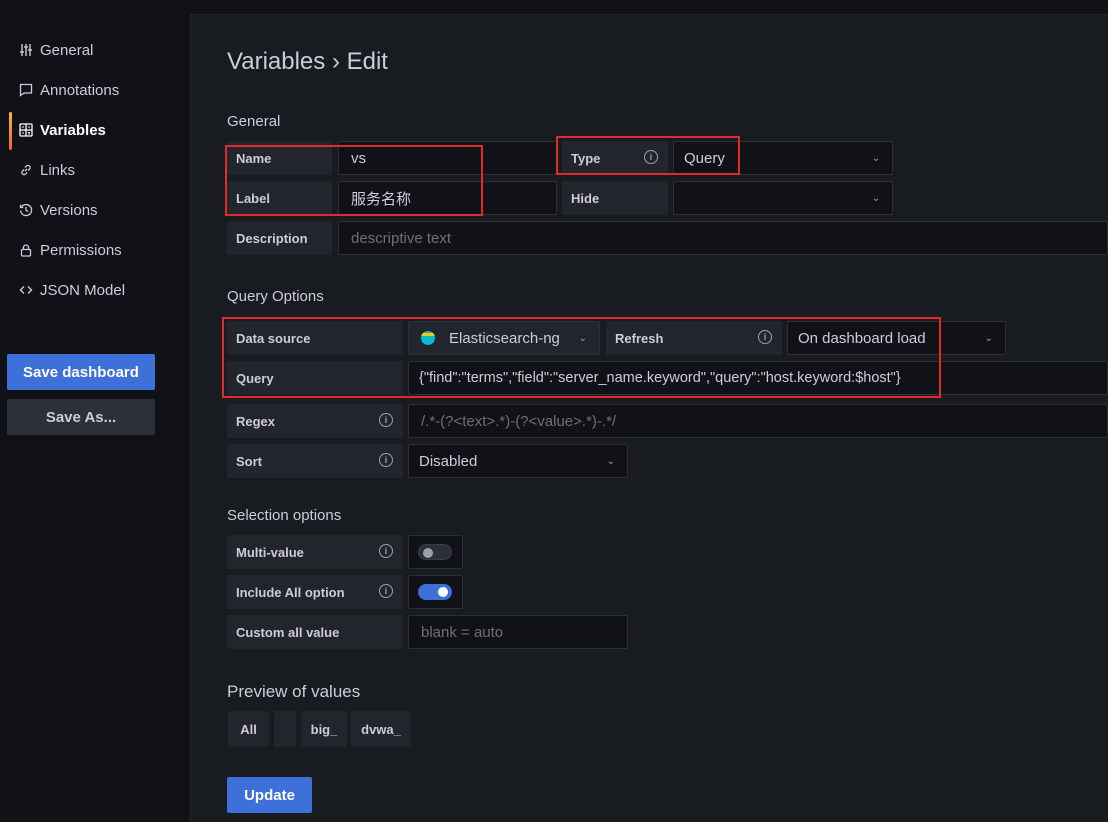  What do you see at coordinates (862, 338) in the screenshot?
I see `refresh-value: On dashboard load` at bounding box center [862, 338].